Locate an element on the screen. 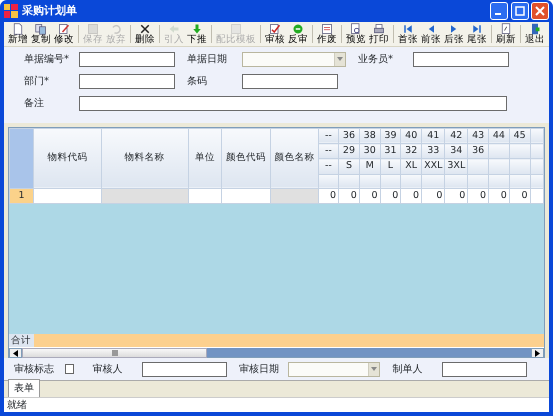 Image resolution: width=553 pixels, height=416 pixels. minimize-button is located at coordinates (499, 11).